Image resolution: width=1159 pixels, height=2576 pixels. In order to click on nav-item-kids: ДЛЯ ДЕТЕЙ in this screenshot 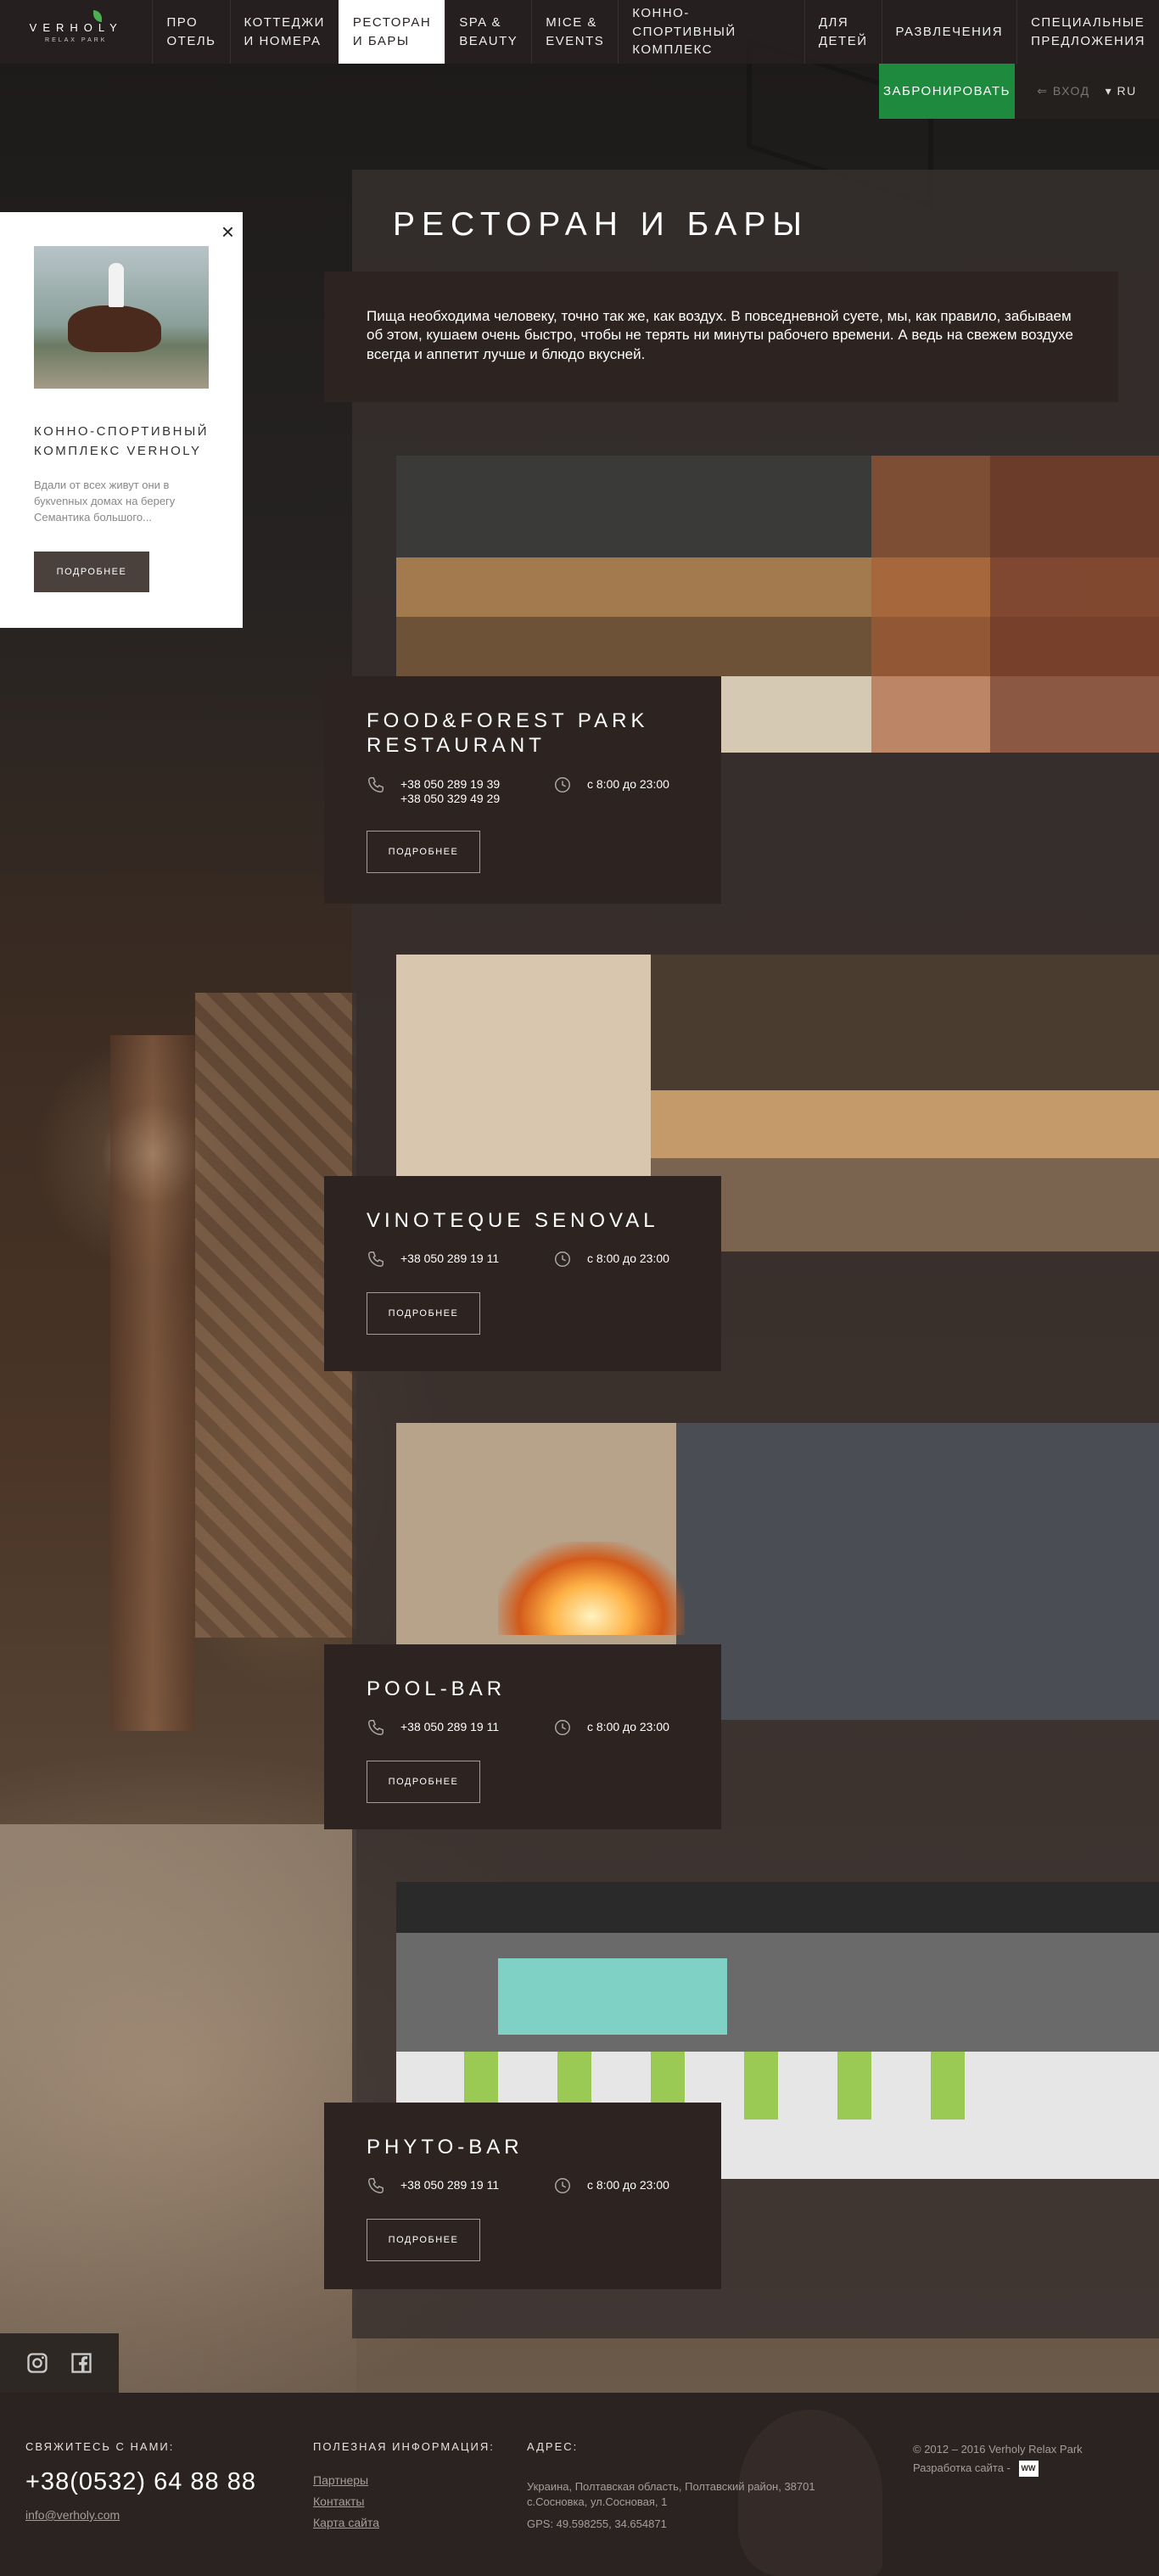, I will do `click(842, 32)`.